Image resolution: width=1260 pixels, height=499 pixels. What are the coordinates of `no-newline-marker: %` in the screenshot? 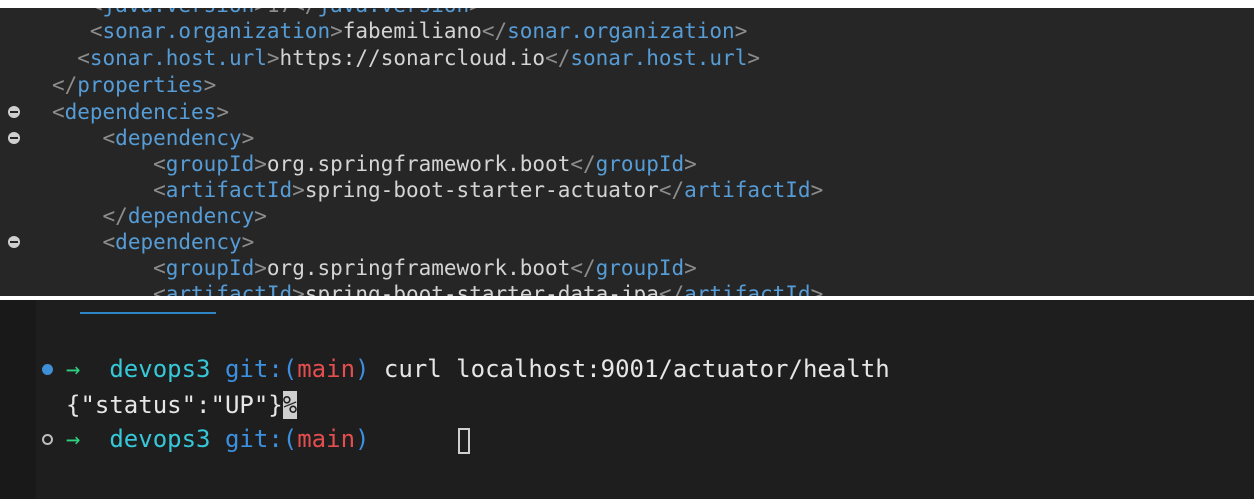 It's located at (290, 405).